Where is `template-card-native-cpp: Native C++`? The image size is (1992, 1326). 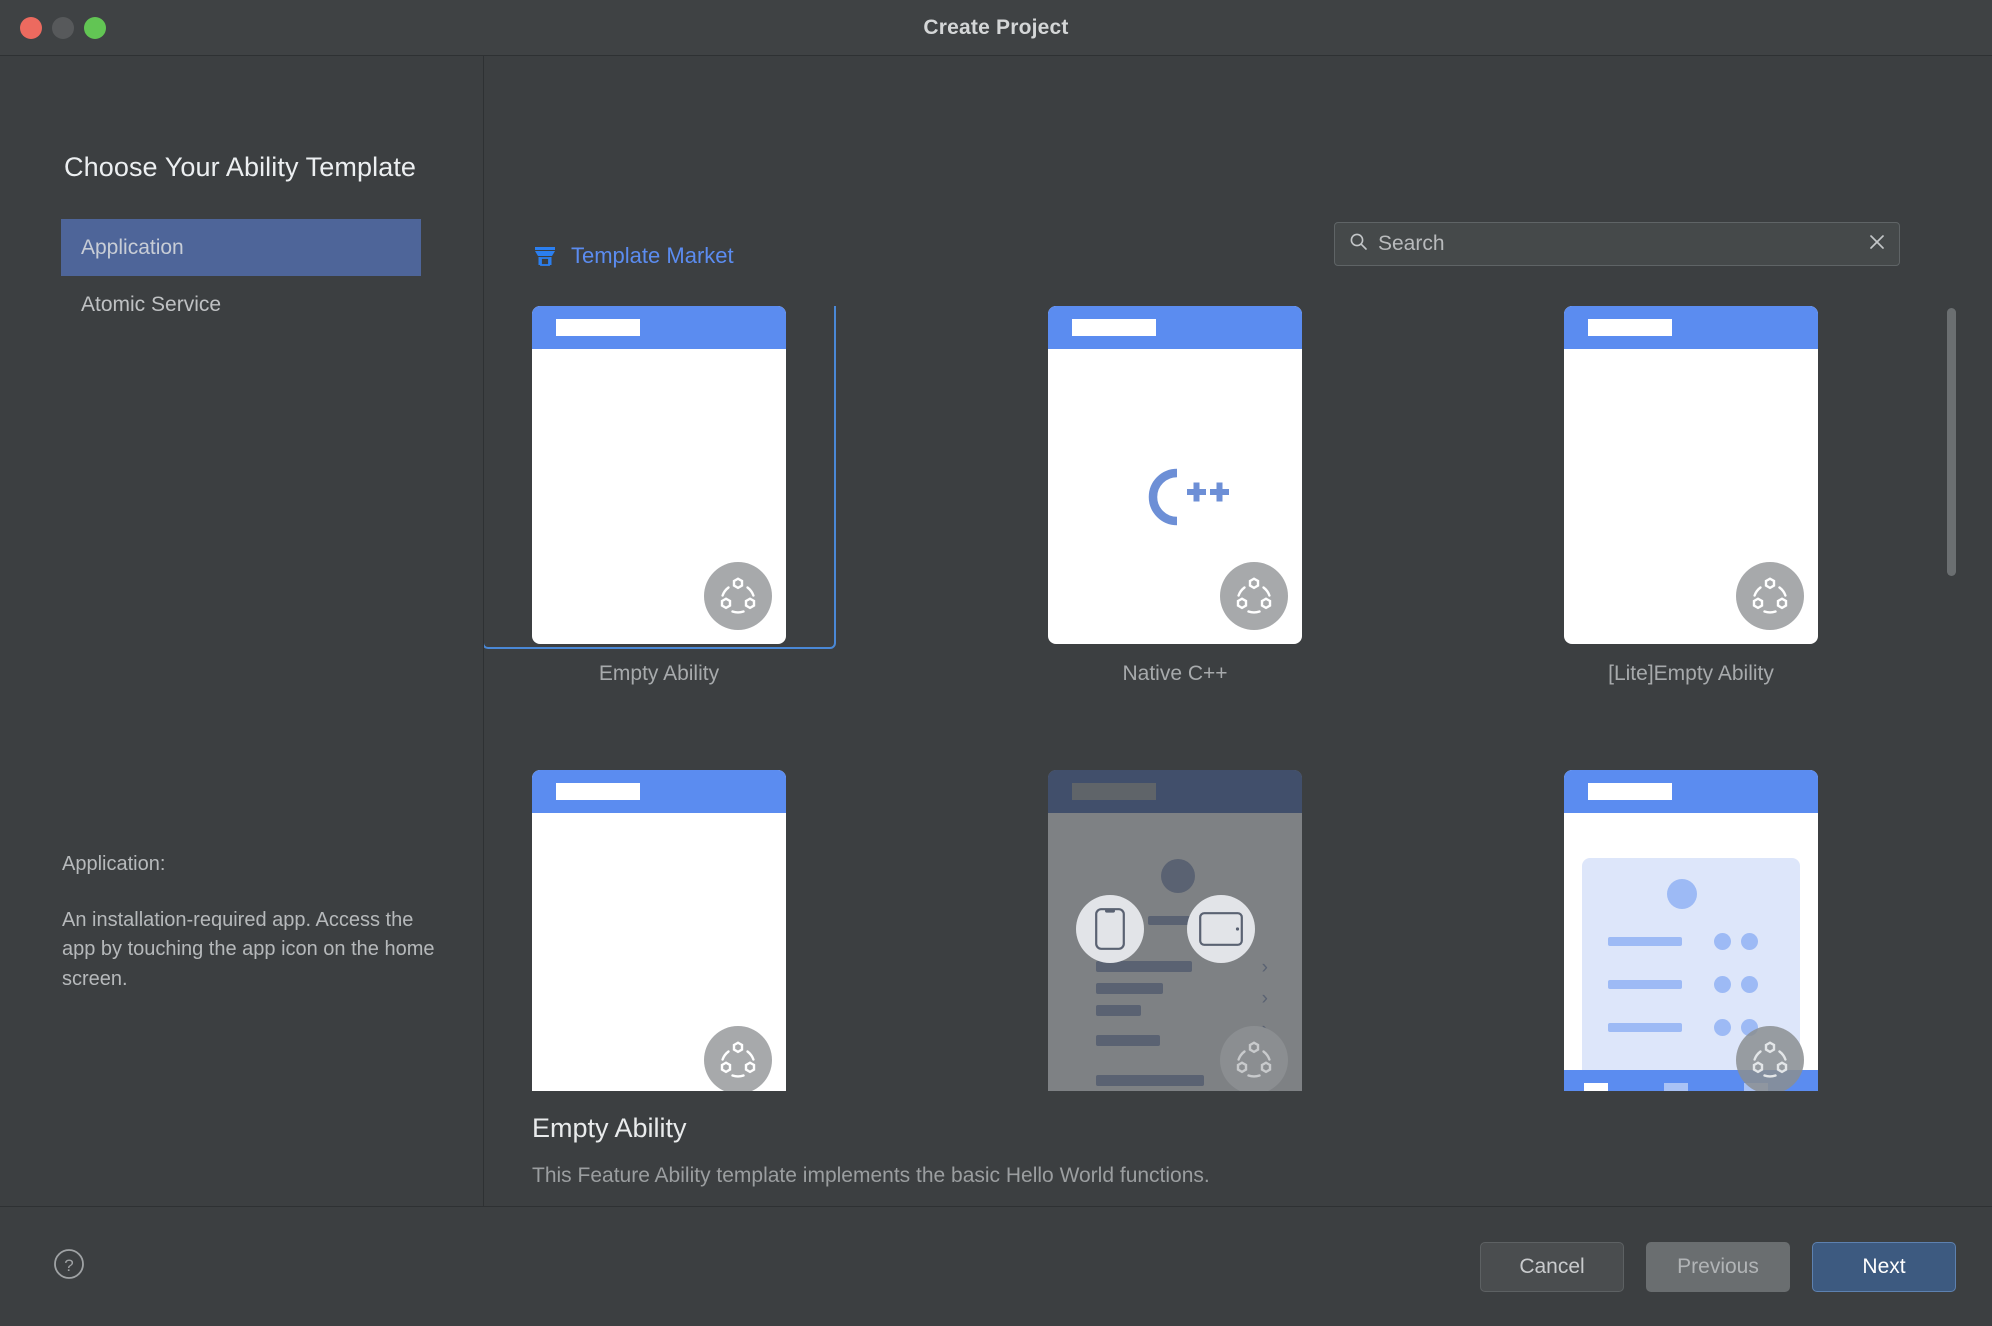
template-card-native-cpp: Native C++ is located at coordinates (1175, 496).